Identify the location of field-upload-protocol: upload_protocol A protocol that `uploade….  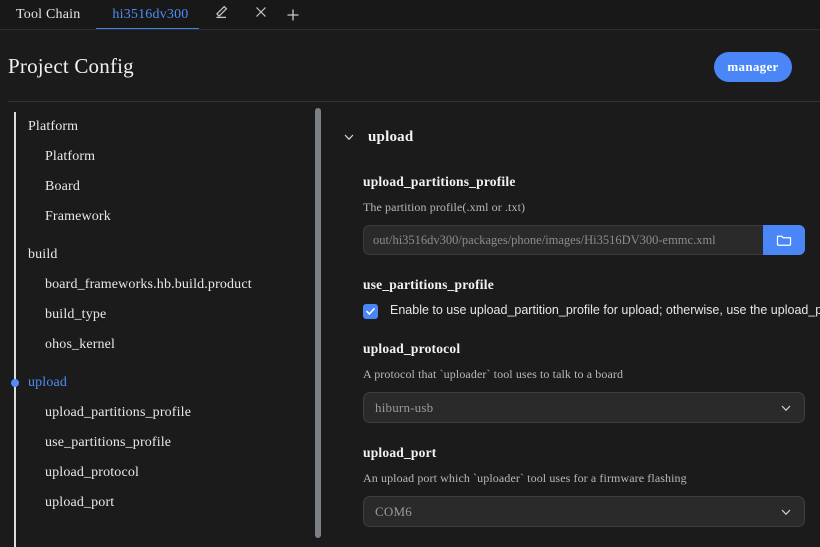
(591, 382).